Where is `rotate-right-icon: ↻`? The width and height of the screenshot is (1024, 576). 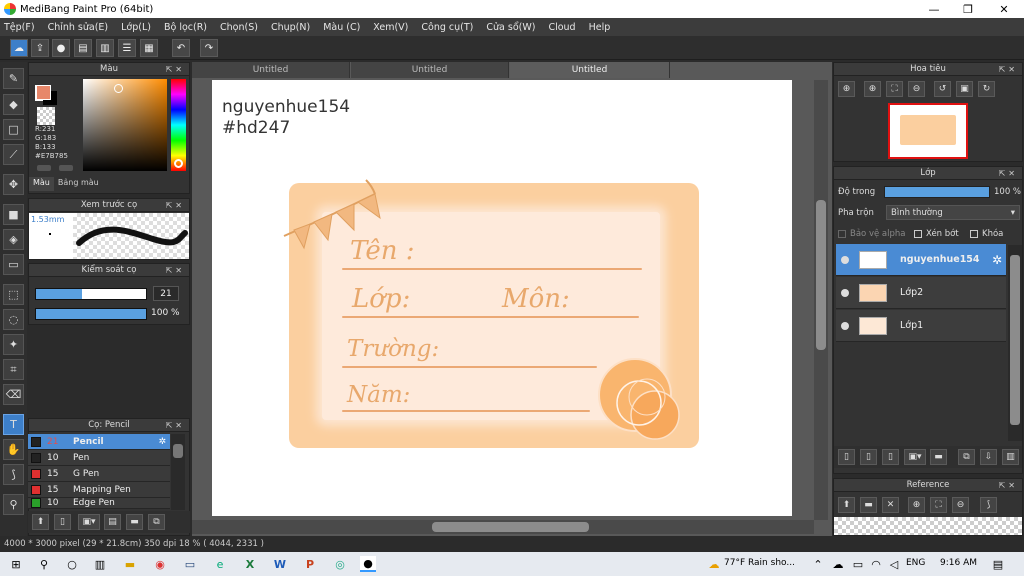 rotate-right-icon: ↻ is located at coordinates (986, 89).